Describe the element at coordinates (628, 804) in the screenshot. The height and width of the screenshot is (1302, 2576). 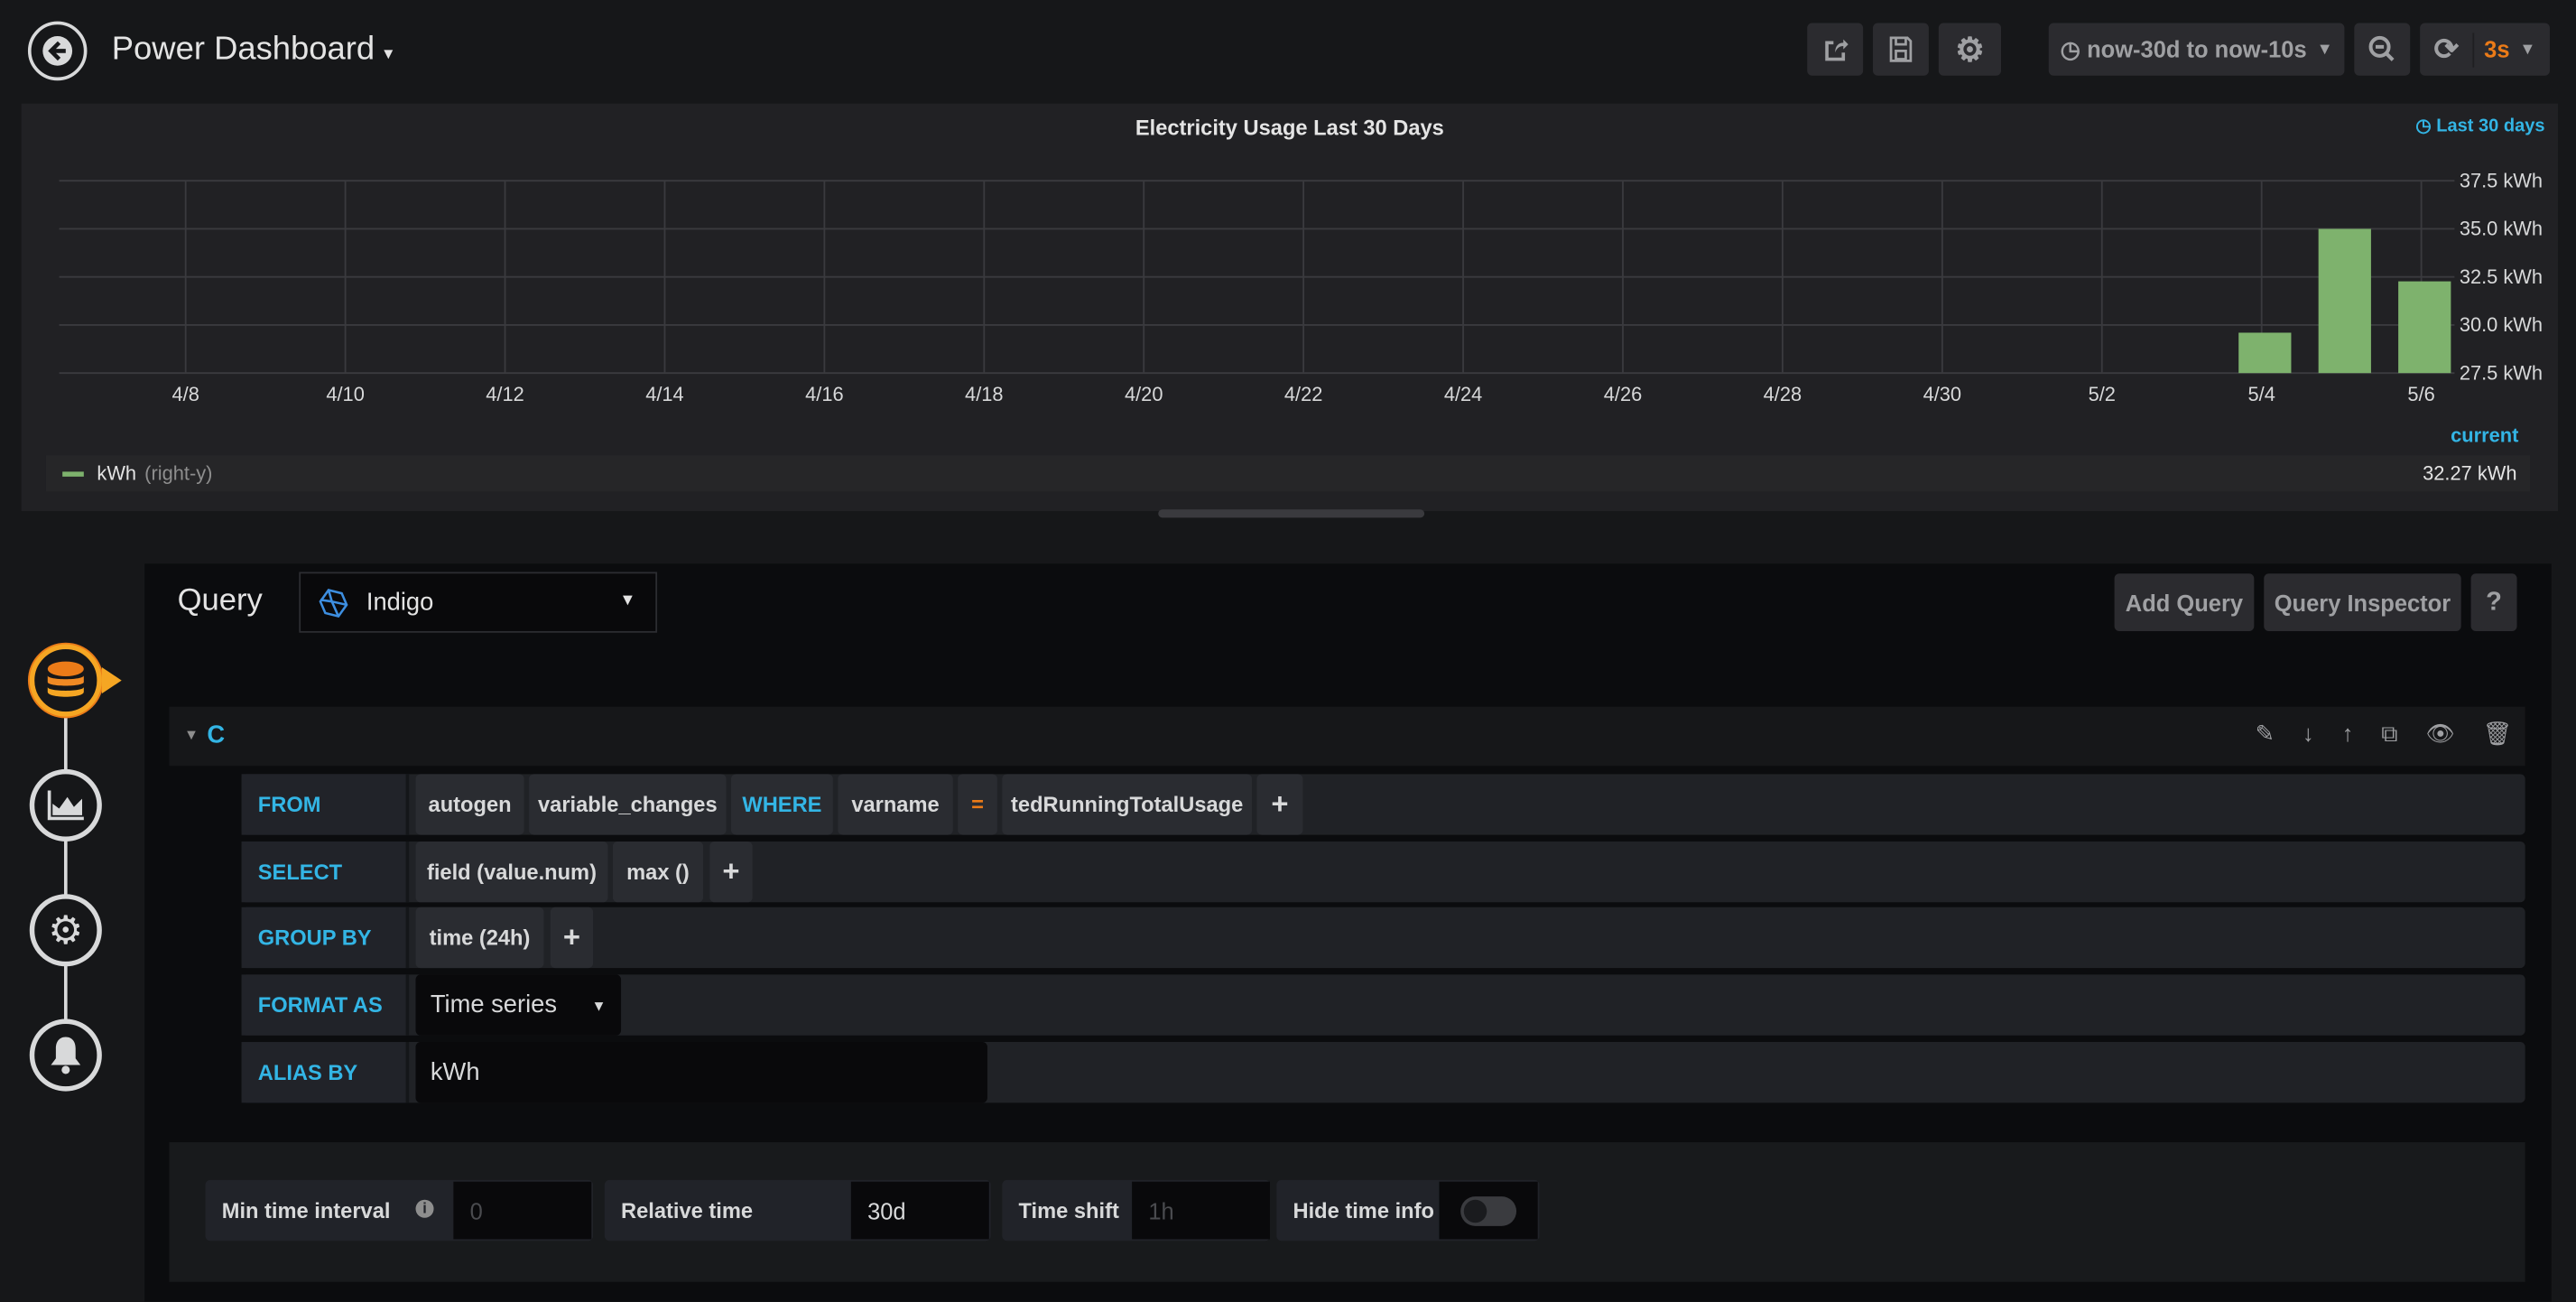
I see `measurement: variable_changes` at that location.